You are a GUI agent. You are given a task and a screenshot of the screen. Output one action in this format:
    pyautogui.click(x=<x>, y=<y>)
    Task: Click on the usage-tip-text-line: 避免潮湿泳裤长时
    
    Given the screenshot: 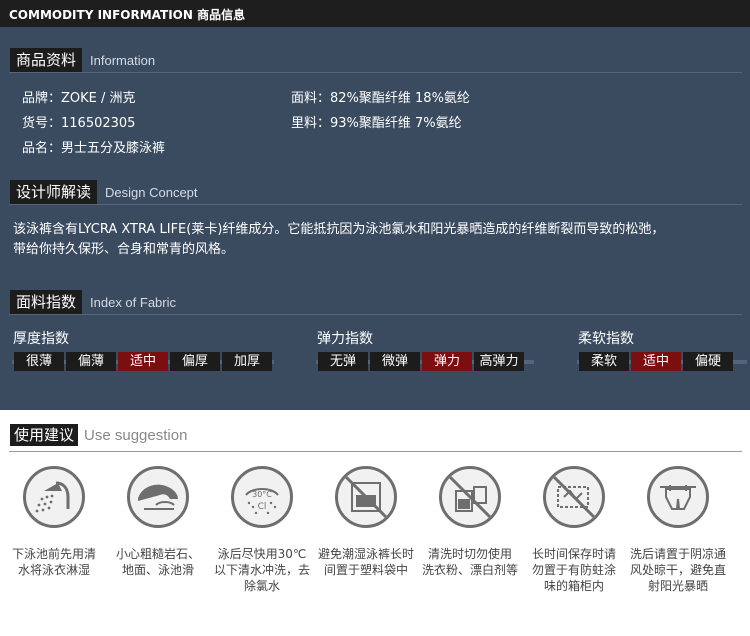 What is the action you would take?
    pyautogui.click(x=365, y=554)
    